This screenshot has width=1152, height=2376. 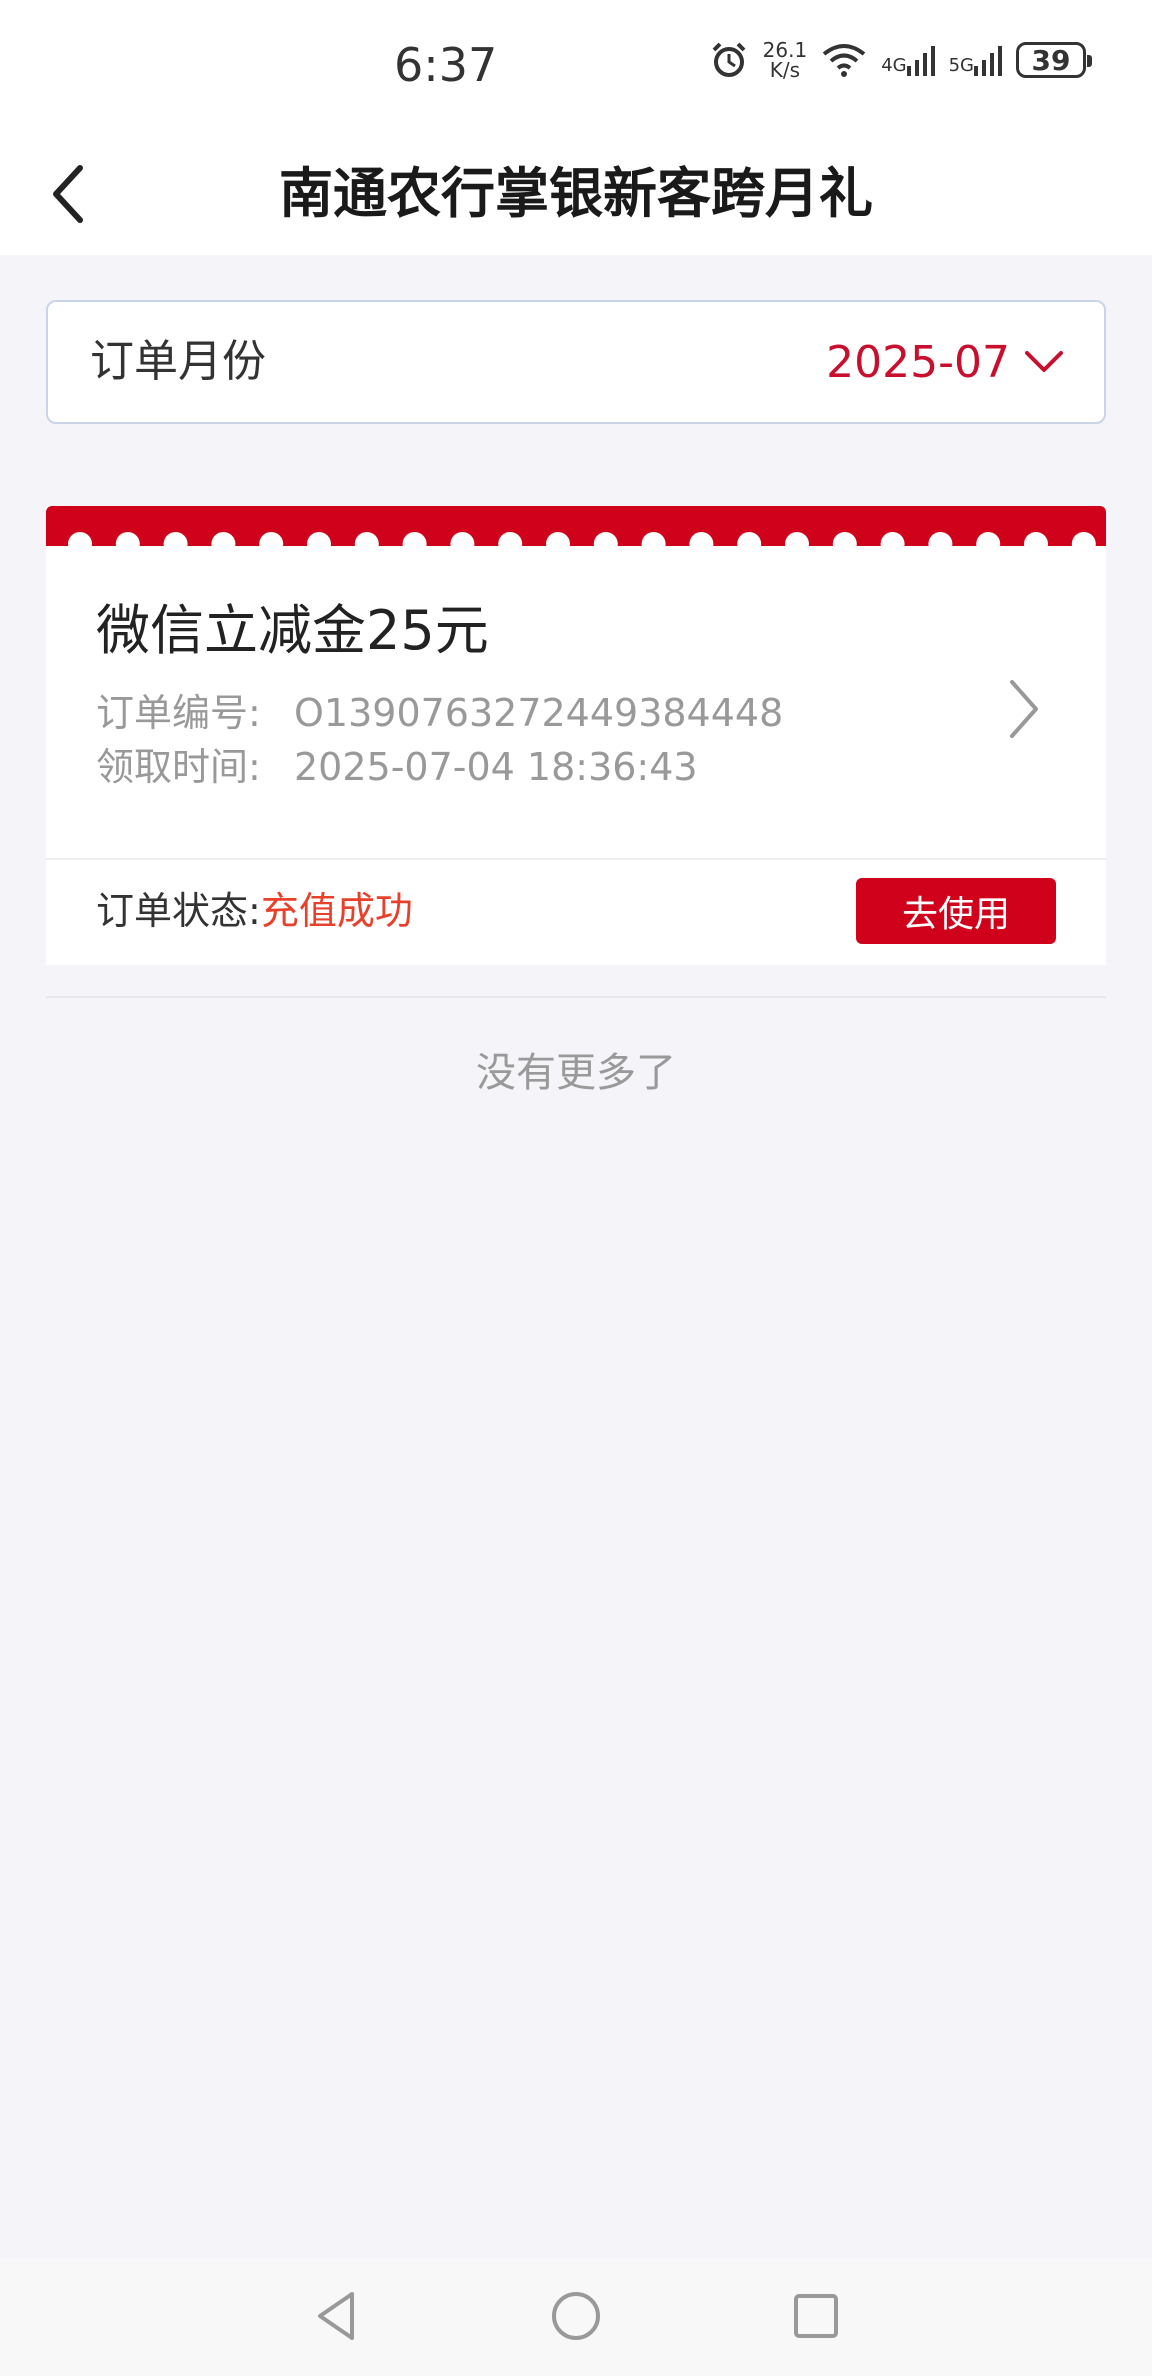 What do you see at coordinates (785, 70) in the screenshot?
I see `speed-unit: K/s` at bounding box center [785, 70].